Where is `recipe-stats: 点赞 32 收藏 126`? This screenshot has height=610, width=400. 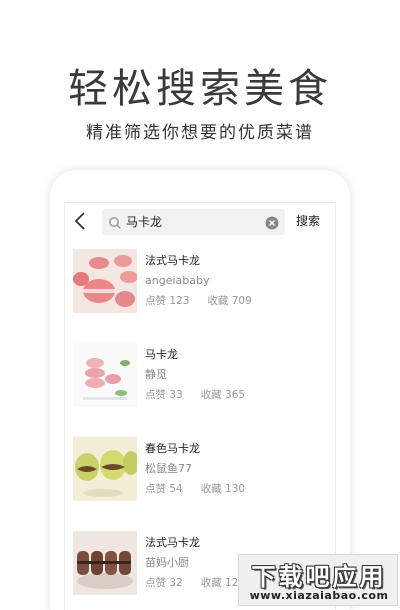
recipe-stats: 点赞 32 收藏 126 is located at coordinates (195, 583).